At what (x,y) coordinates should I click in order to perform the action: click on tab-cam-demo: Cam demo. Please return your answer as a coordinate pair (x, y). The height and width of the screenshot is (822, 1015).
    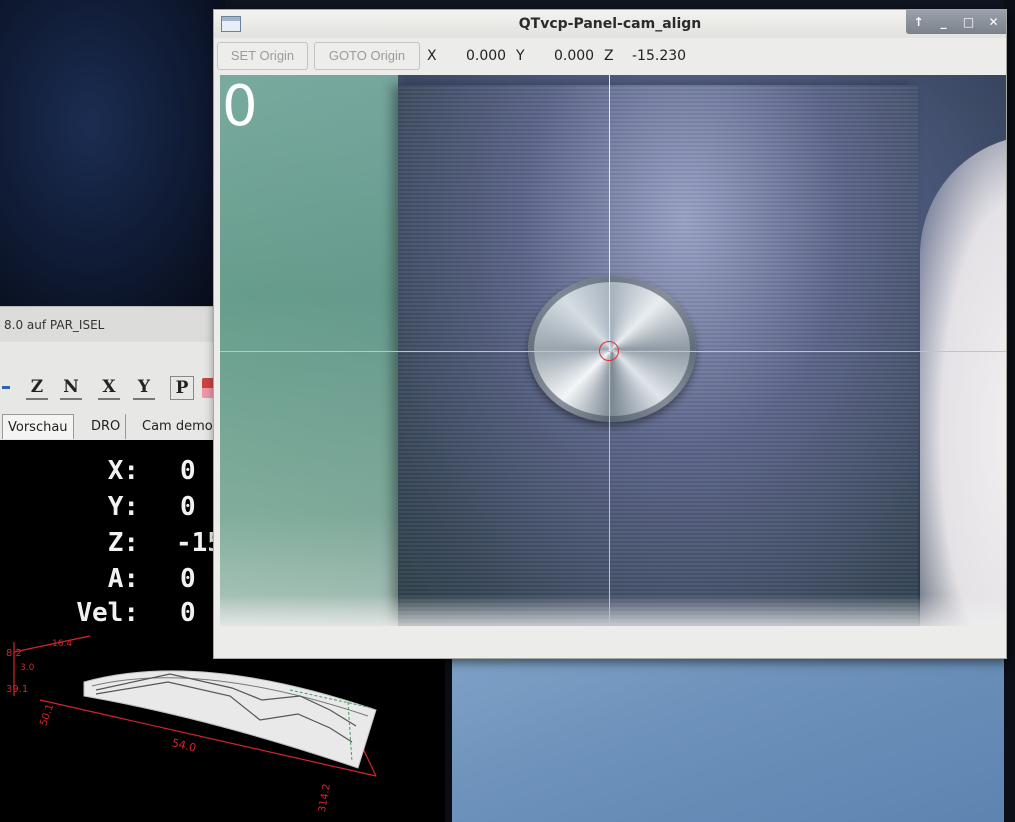
    Looking at the image, I should click on (177, 426).